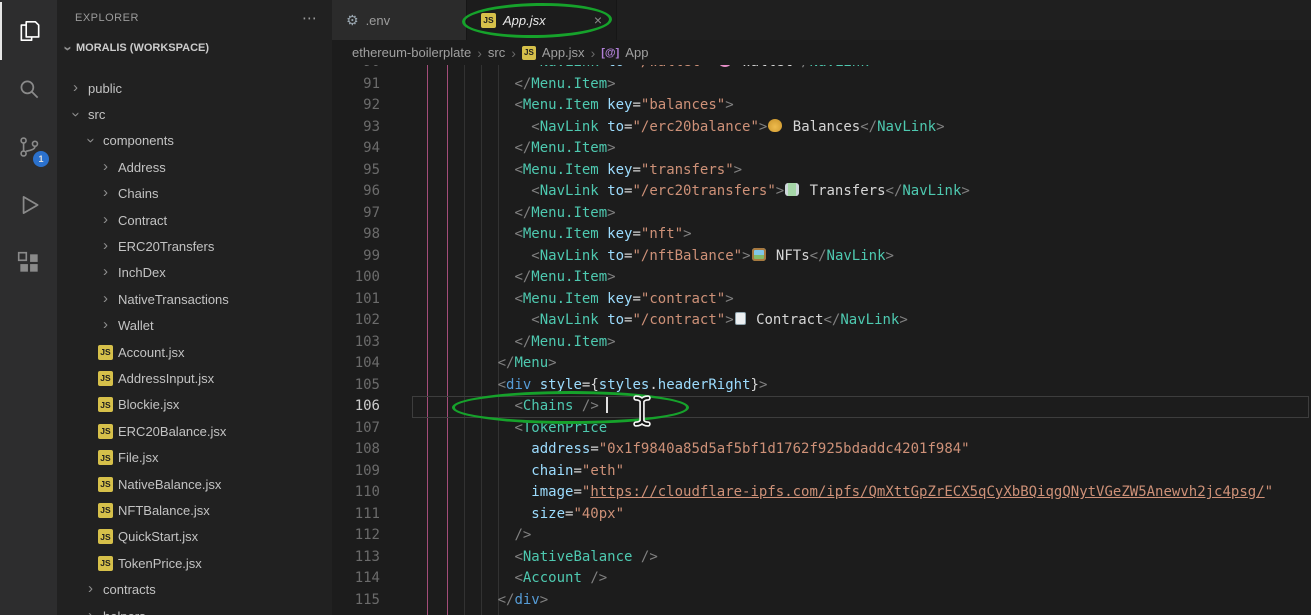 The width and height of the screenshot is (1311, 615). Describe the element at coordinates (367, 341) in the screenshot. I see `line-number: 103` at that location.